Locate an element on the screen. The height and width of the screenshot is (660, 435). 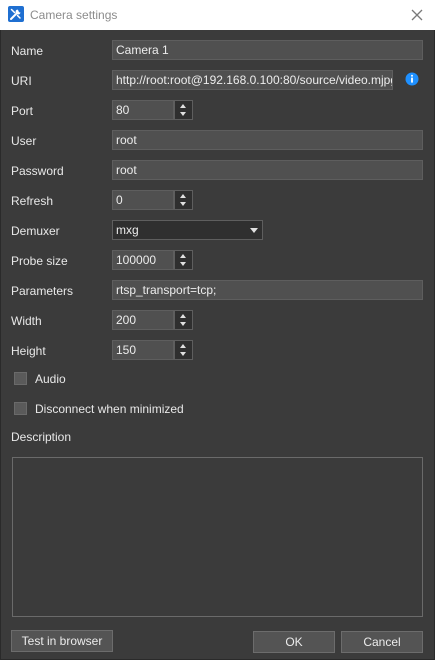
info-icon is located at coordinates (412, 79).